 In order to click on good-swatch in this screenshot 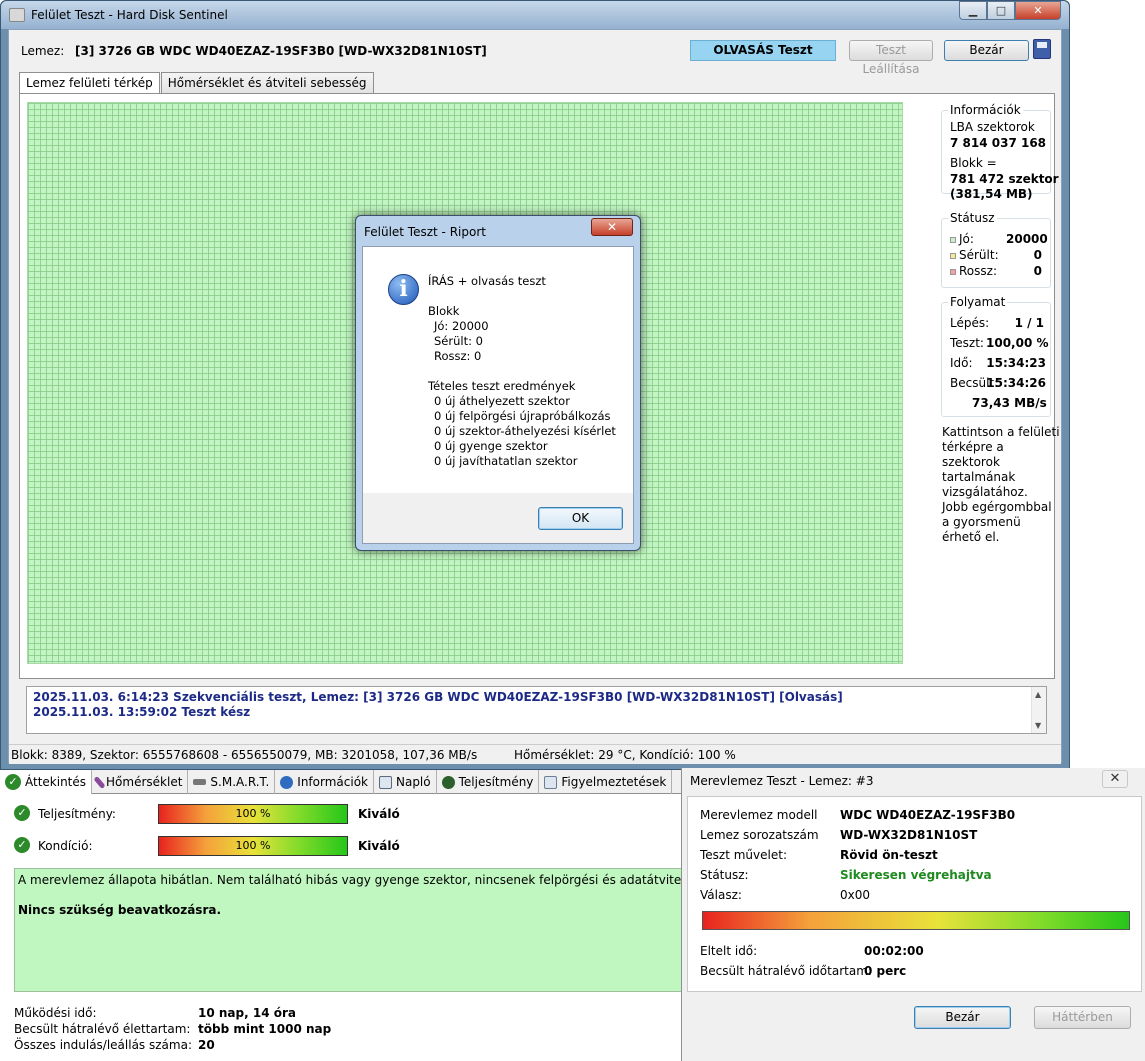, I will do `click(953, 239)`.